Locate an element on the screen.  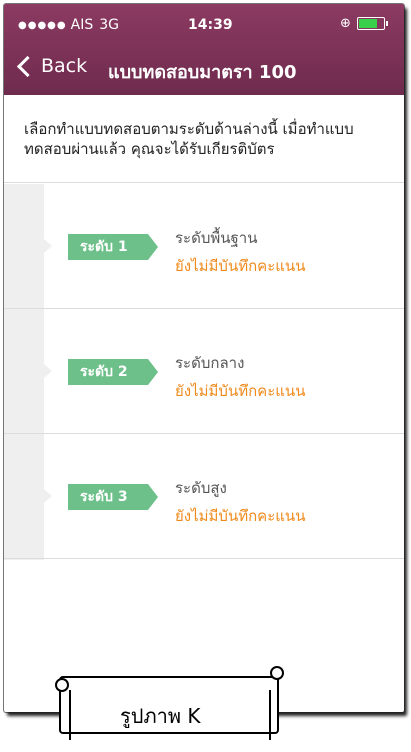
signal-dots-icon: ●●●●● is located at coordinates (42, 25).